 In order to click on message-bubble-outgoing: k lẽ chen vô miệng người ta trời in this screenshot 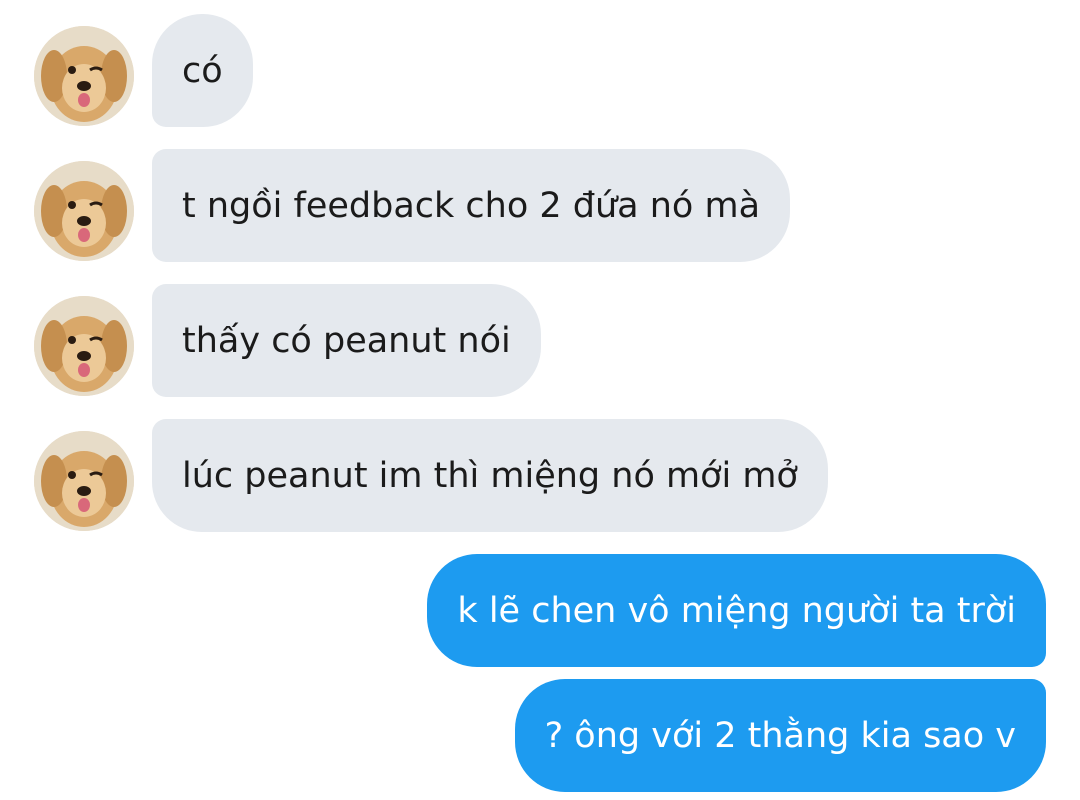, I will do `click(736, 610)`.